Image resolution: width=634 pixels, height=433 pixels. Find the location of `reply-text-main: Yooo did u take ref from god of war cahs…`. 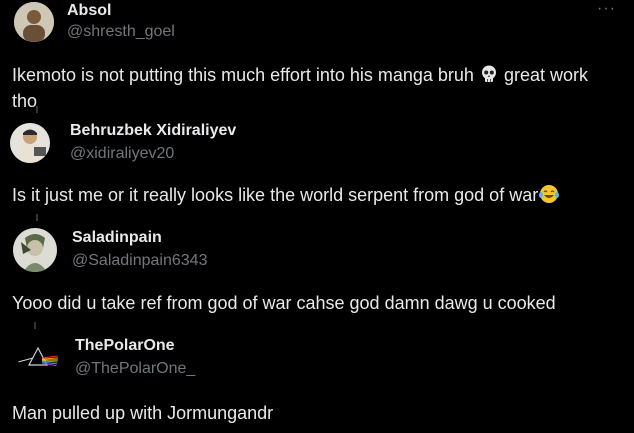

reply-text-main: Yooo did u take ref from god of war cahs… is located at coordinates (284, 303).